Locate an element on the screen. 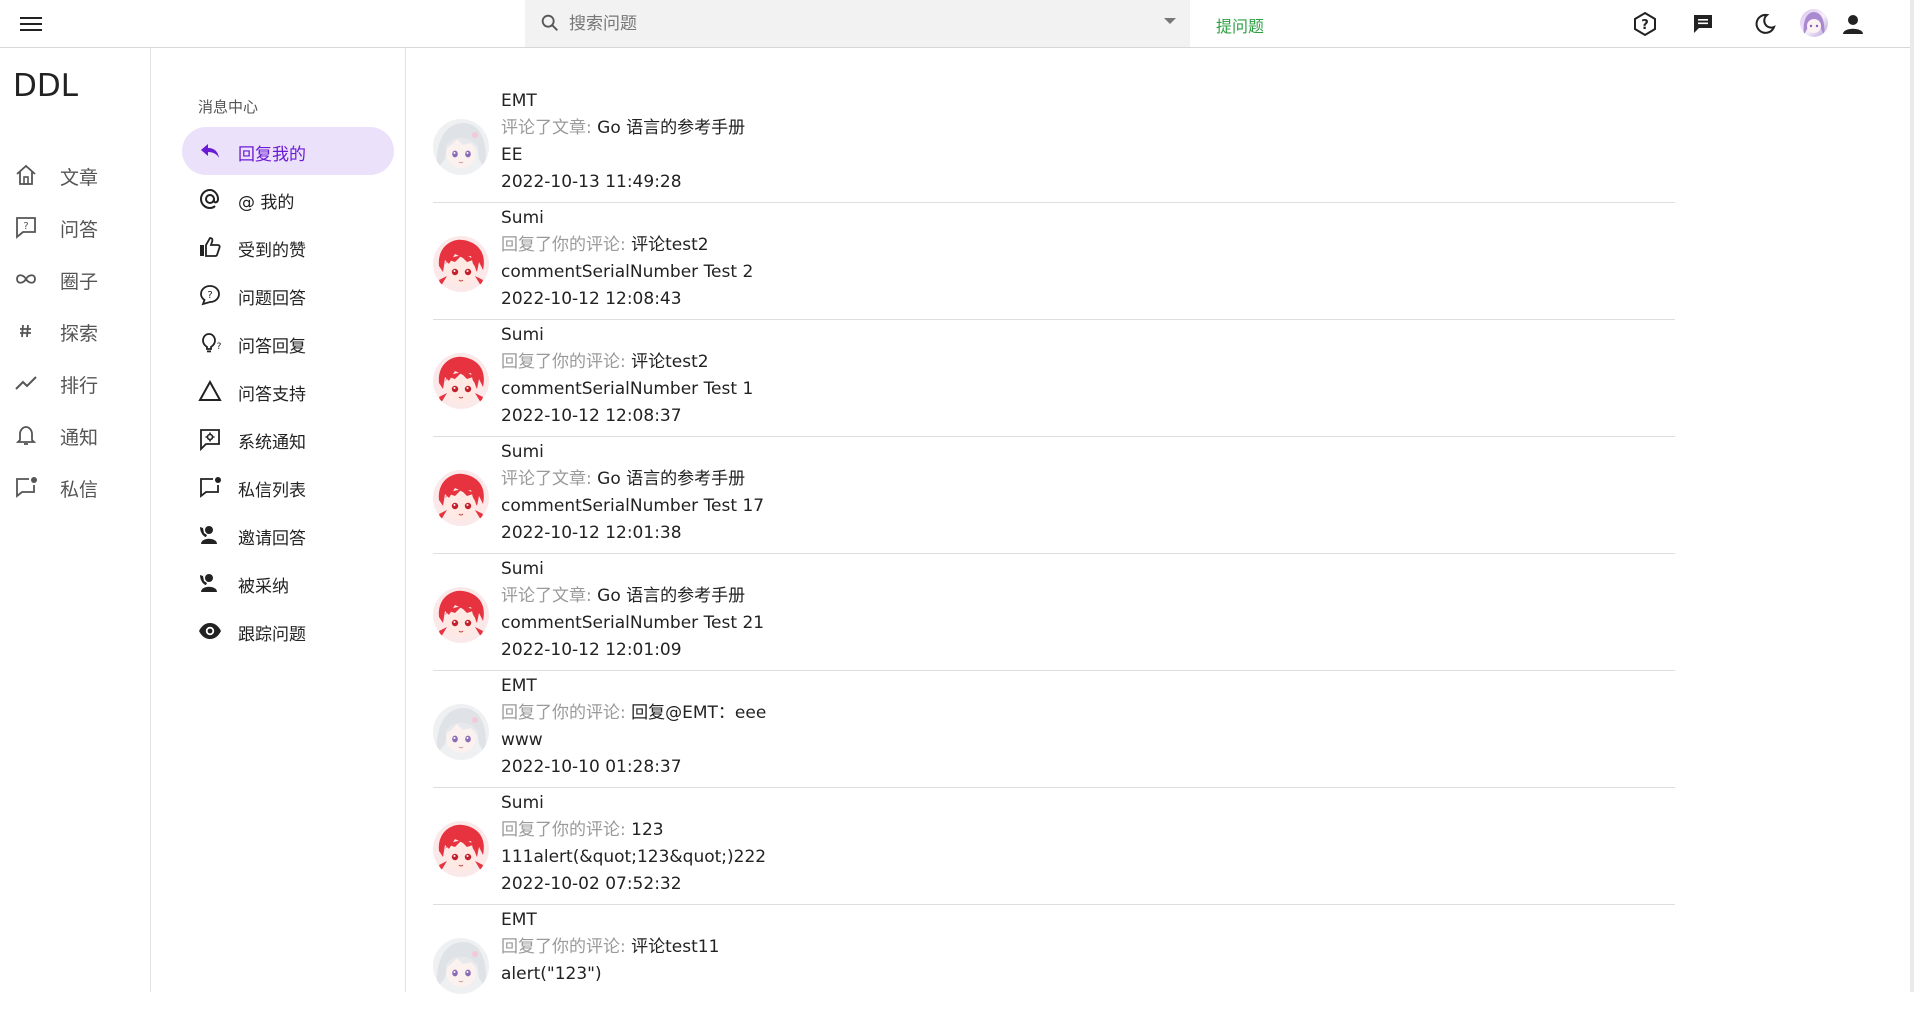 This screenshot has width=1914, height=1021. rail-item-label: 私信 is located at coordinates (79, 490).